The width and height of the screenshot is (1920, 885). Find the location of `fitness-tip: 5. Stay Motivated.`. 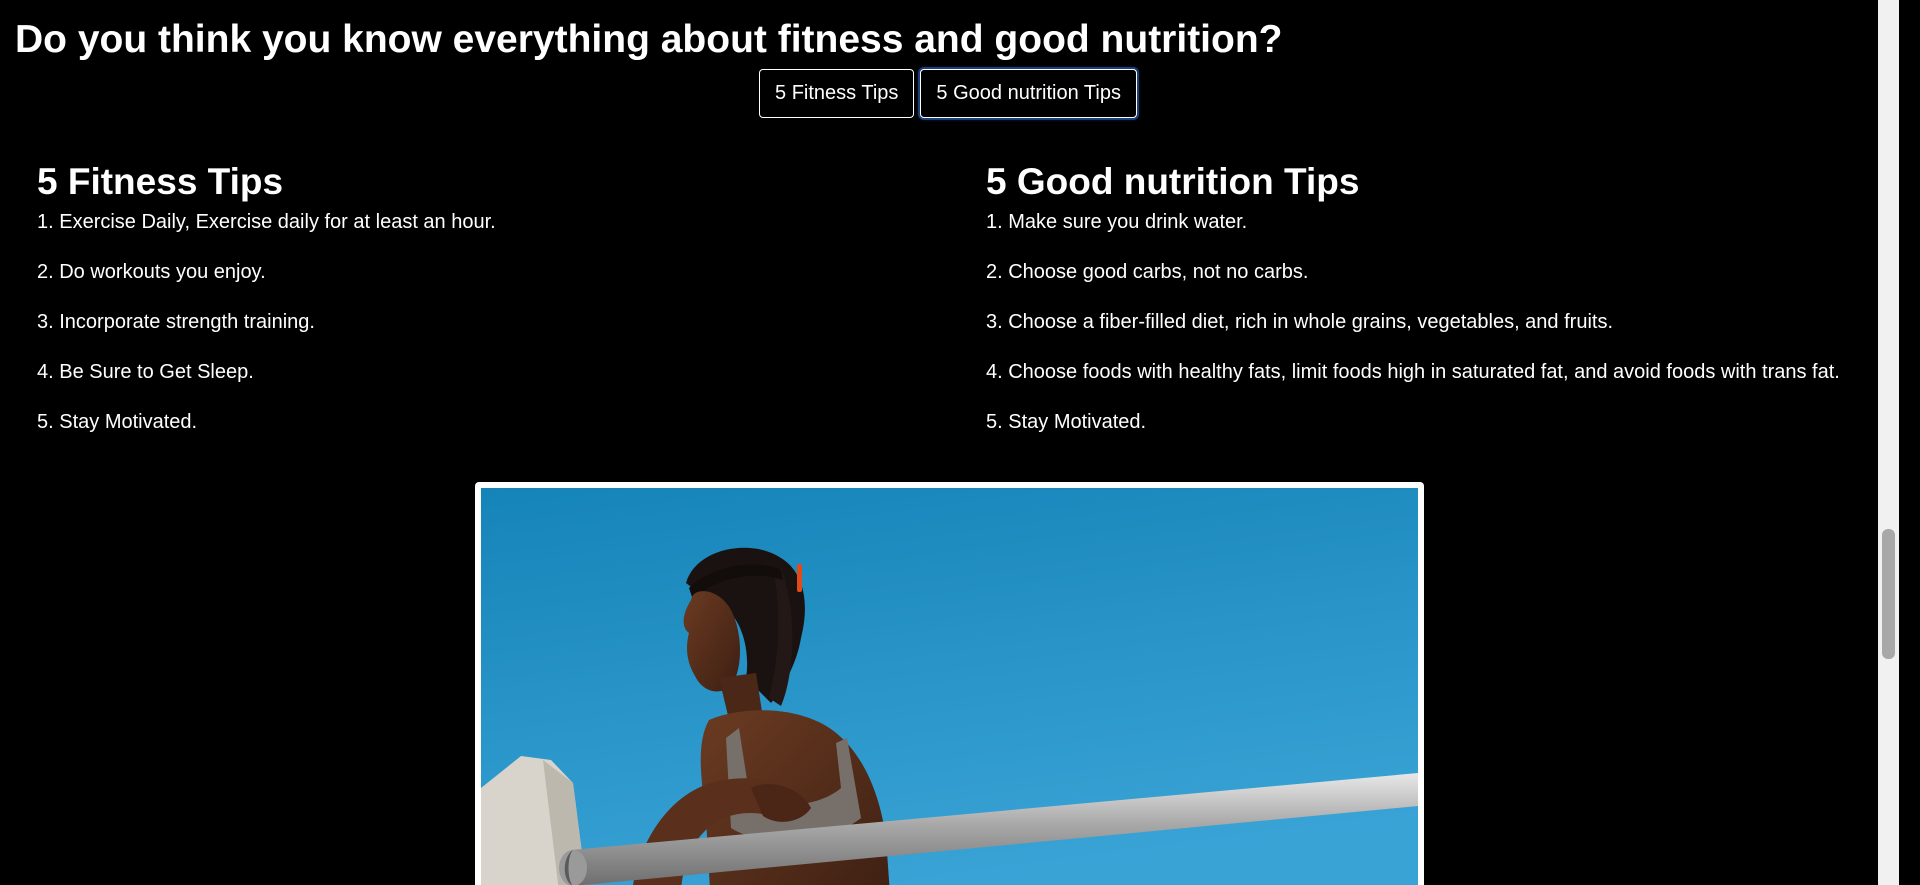

fitness-tip: 5. Stay Motivated. is located at coordinates (117, 422).